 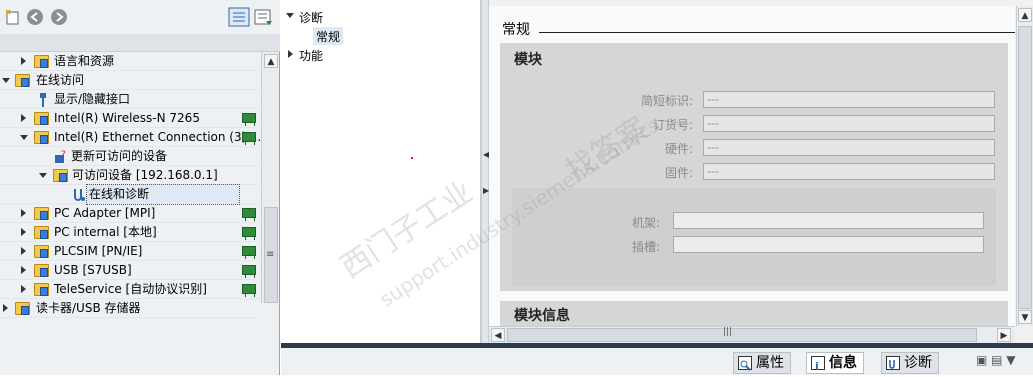 I want to click on tab-info: i 信息, so click(x=835, y=363).